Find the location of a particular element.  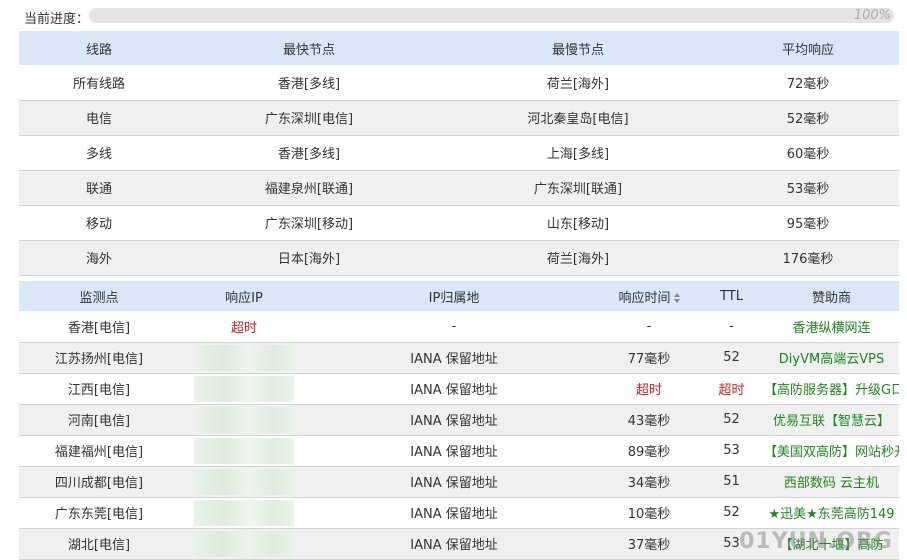

sponsor-link: 【美国双高防】网站秒开 is located at coordinates (831, 452).